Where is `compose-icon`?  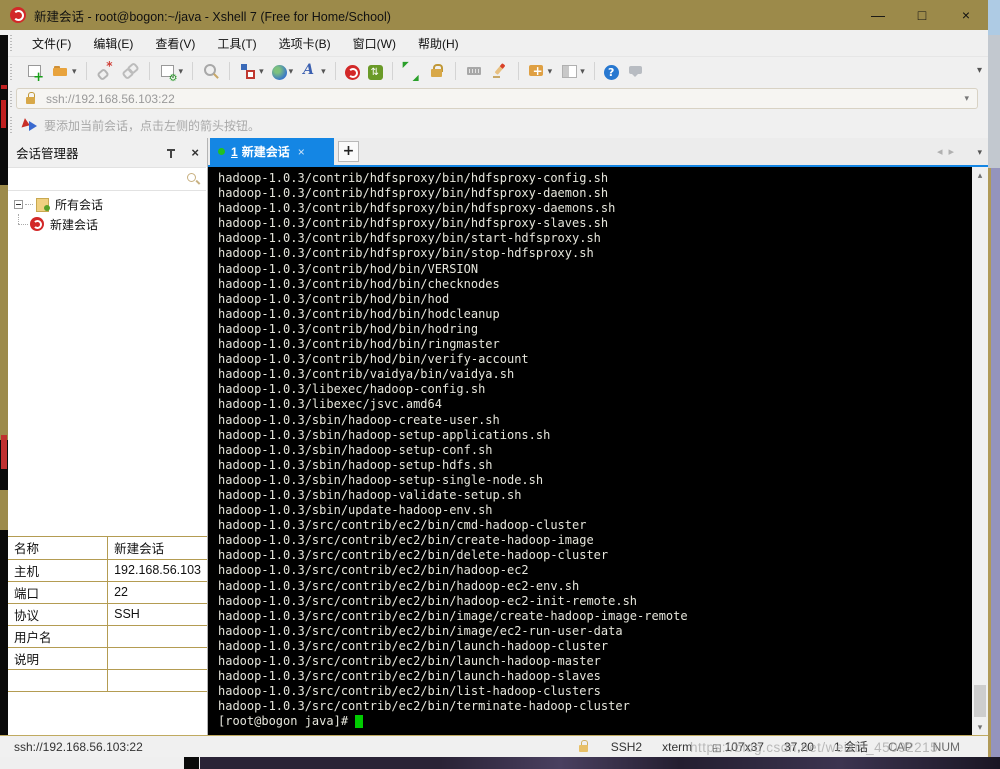
compose-icon is located at coordinates (248, 71).